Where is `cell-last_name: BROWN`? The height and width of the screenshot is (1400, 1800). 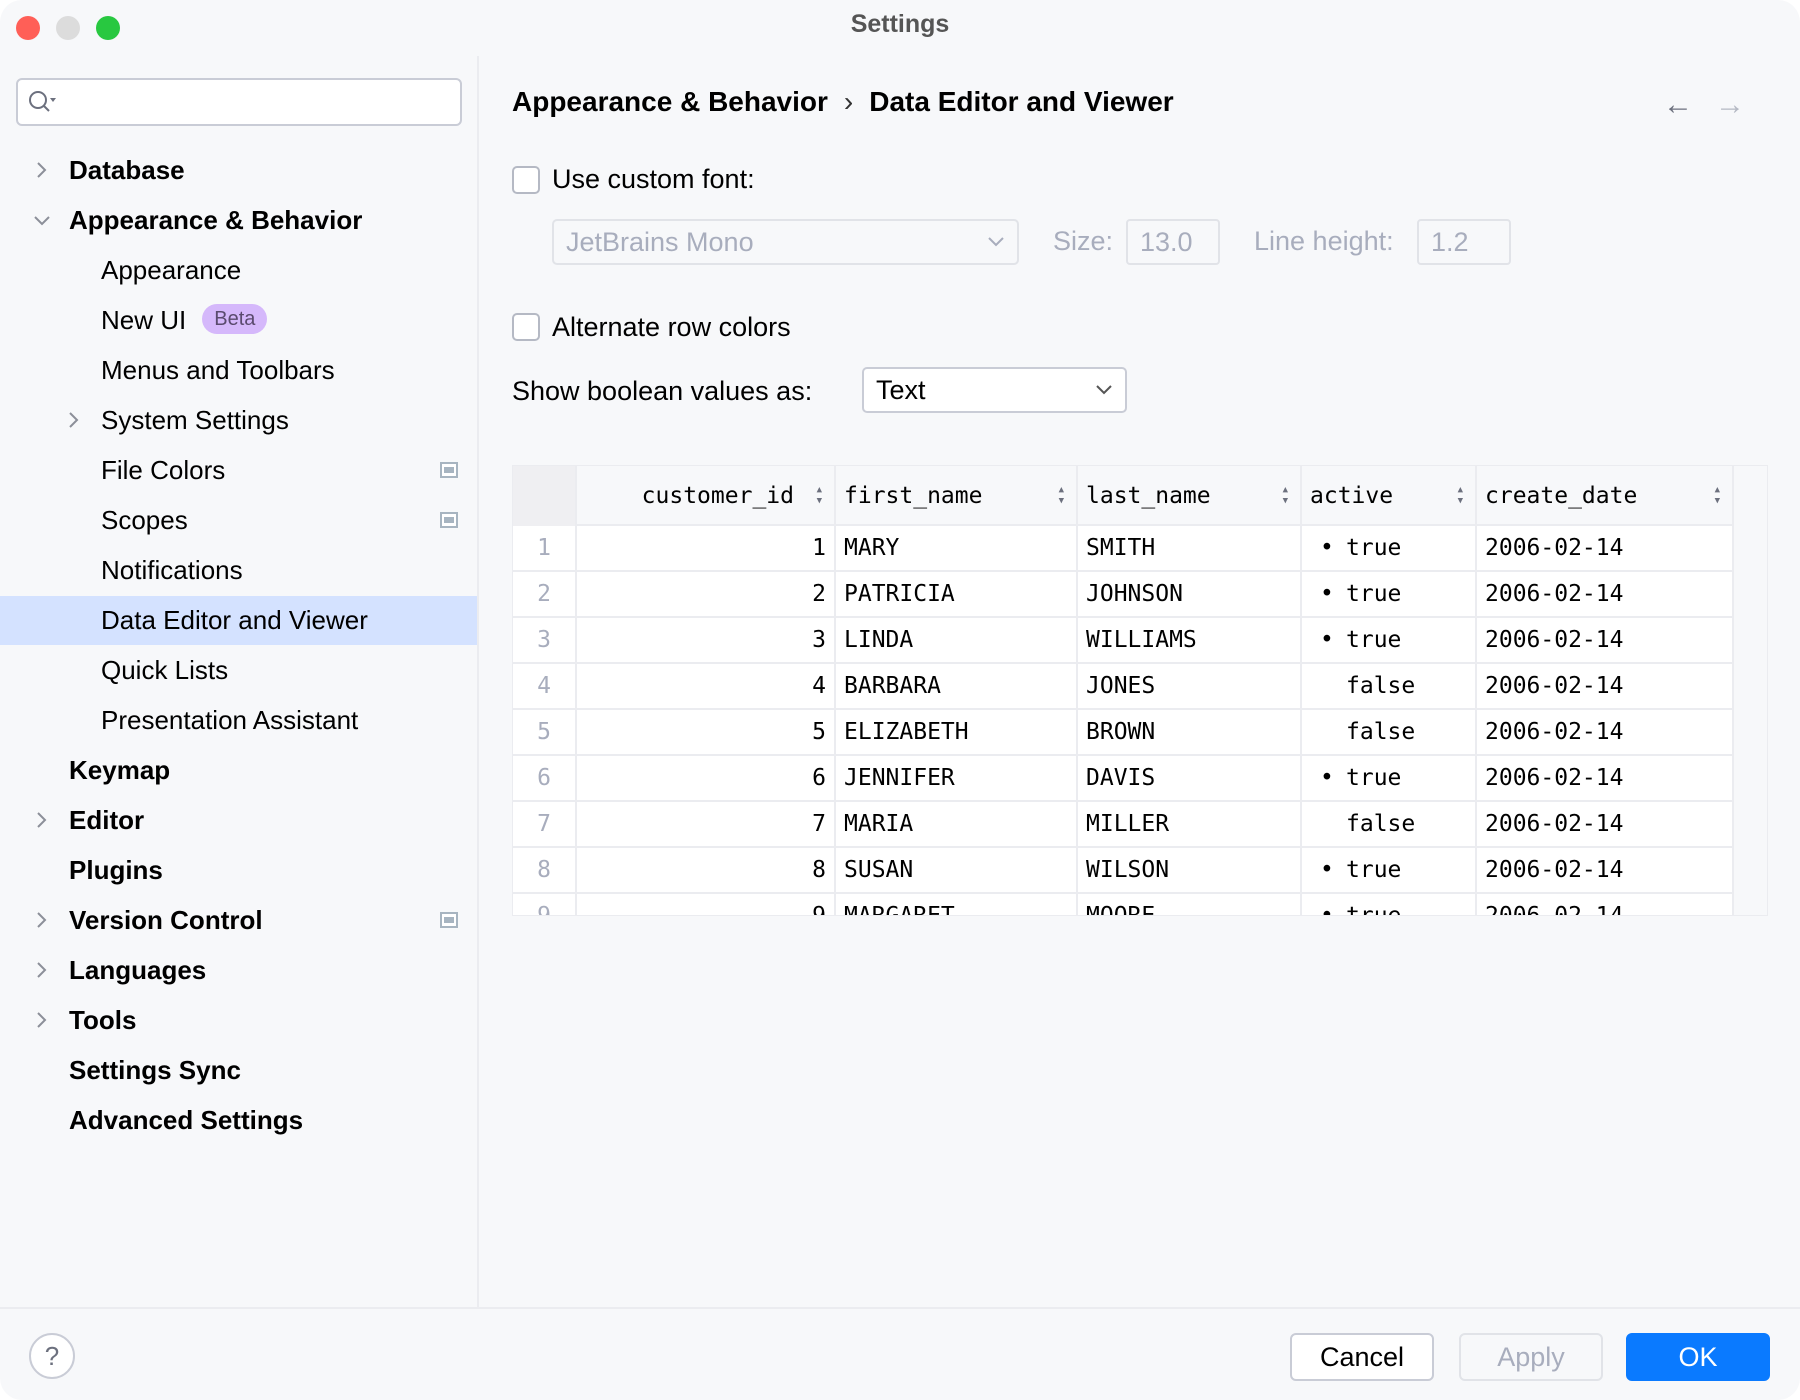
cell-last_name: BROWN is located at coordinates (1190, 732).